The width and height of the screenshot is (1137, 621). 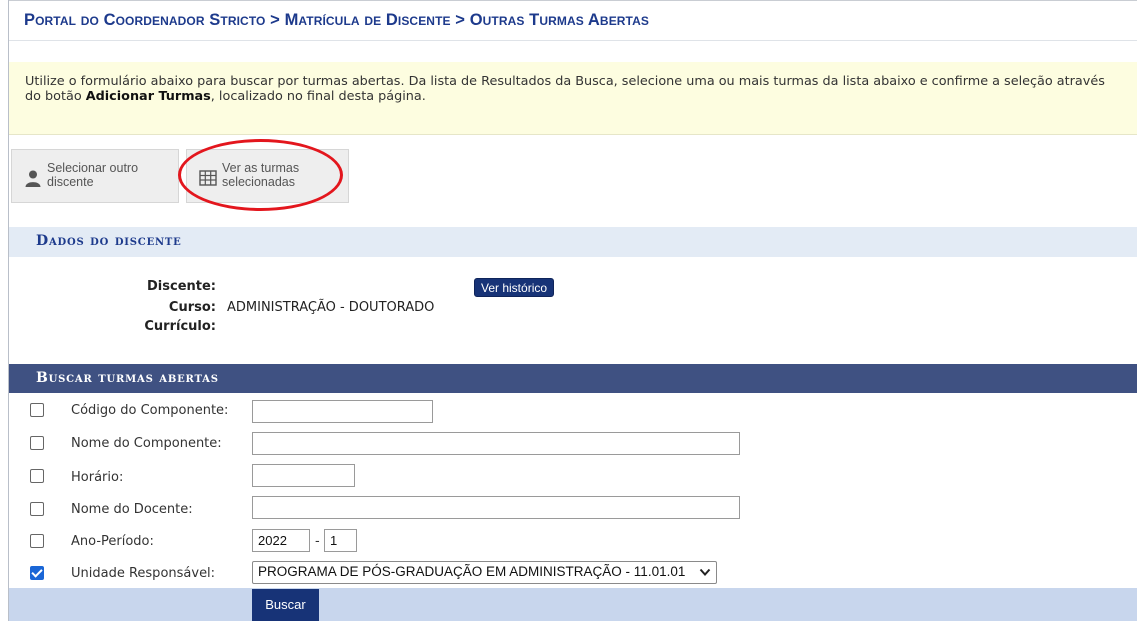 I want to click on filter-teacher-checkbox, so click(x=37, y=509).